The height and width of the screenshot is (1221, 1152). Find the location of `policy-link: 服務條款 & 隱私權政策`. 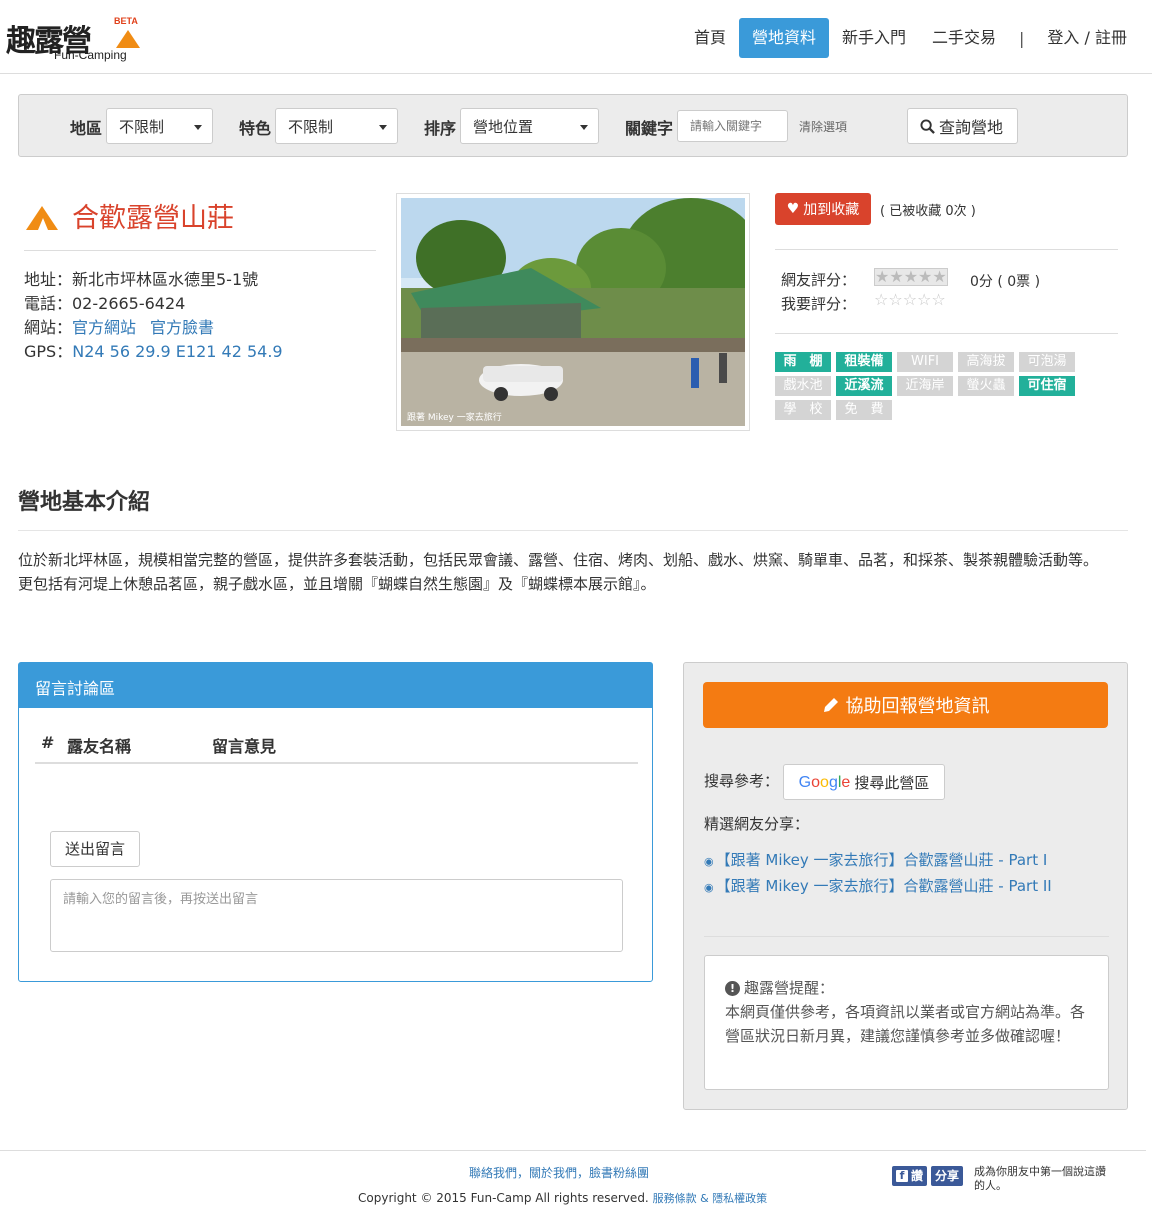

policy-link: 服務條款 & 隱私權政策 is located at coordinates (710, 1198).